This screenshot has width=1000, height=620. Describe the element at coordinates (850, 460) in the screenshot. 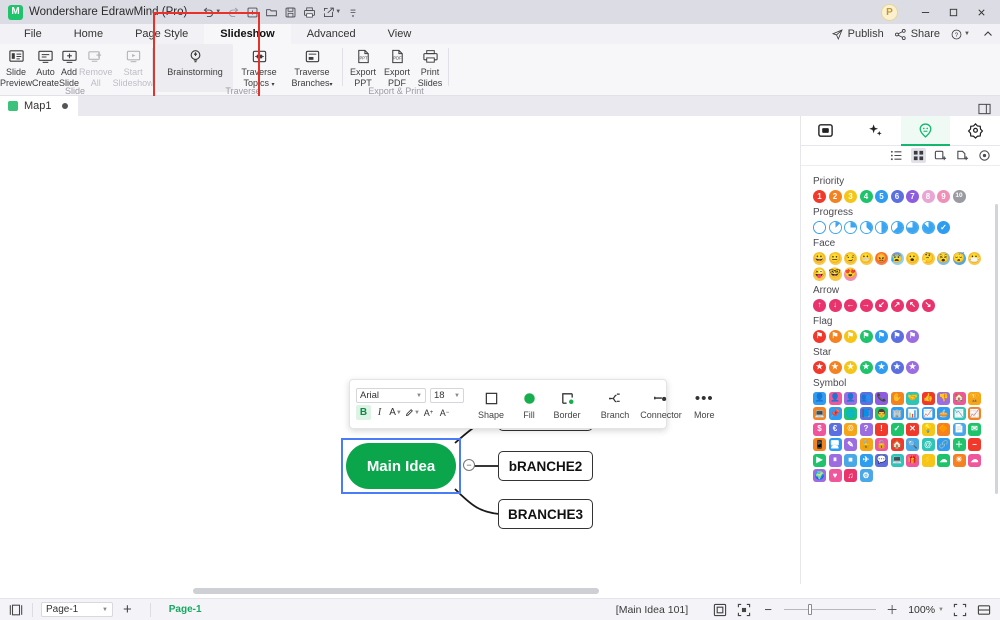

I see `icon-symbol-47: ⏹` at that location.